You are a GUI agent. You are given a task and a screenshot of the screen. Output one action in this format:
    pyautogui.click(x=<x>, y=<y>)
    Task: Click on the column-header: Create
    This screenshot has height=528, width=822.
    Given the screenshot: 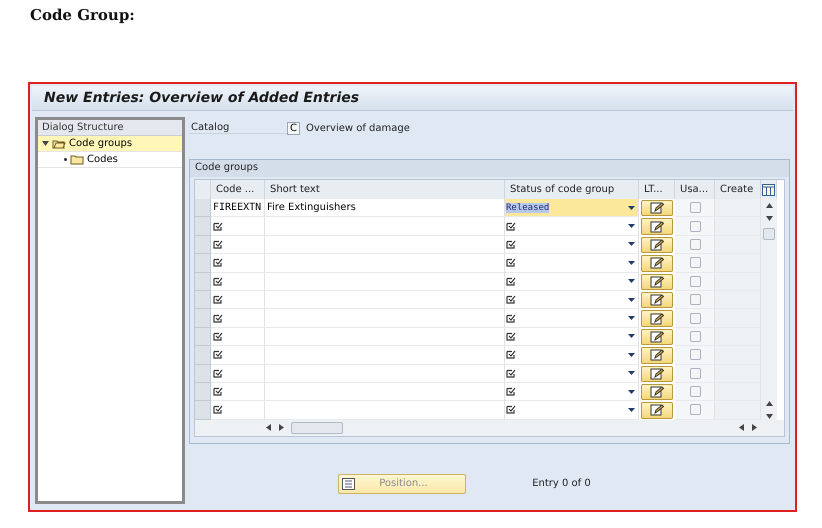 What is the action you would take?
    pyautogui.click(x=738, y=189)
    